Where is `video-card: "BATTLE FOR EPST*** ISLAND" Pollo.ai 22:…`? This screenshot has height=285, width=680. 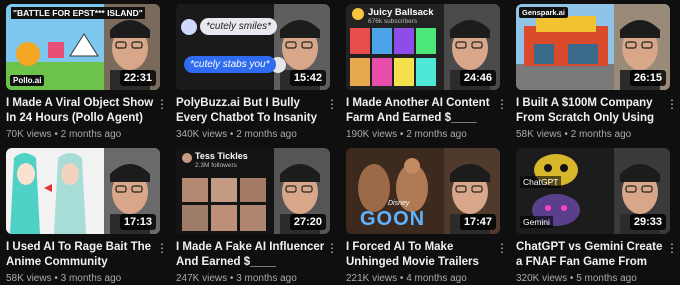 video-card: "BATTLE FOR EPST*** ISLAND" Pollo.ai 22:… is located at coordinates (87, 72).